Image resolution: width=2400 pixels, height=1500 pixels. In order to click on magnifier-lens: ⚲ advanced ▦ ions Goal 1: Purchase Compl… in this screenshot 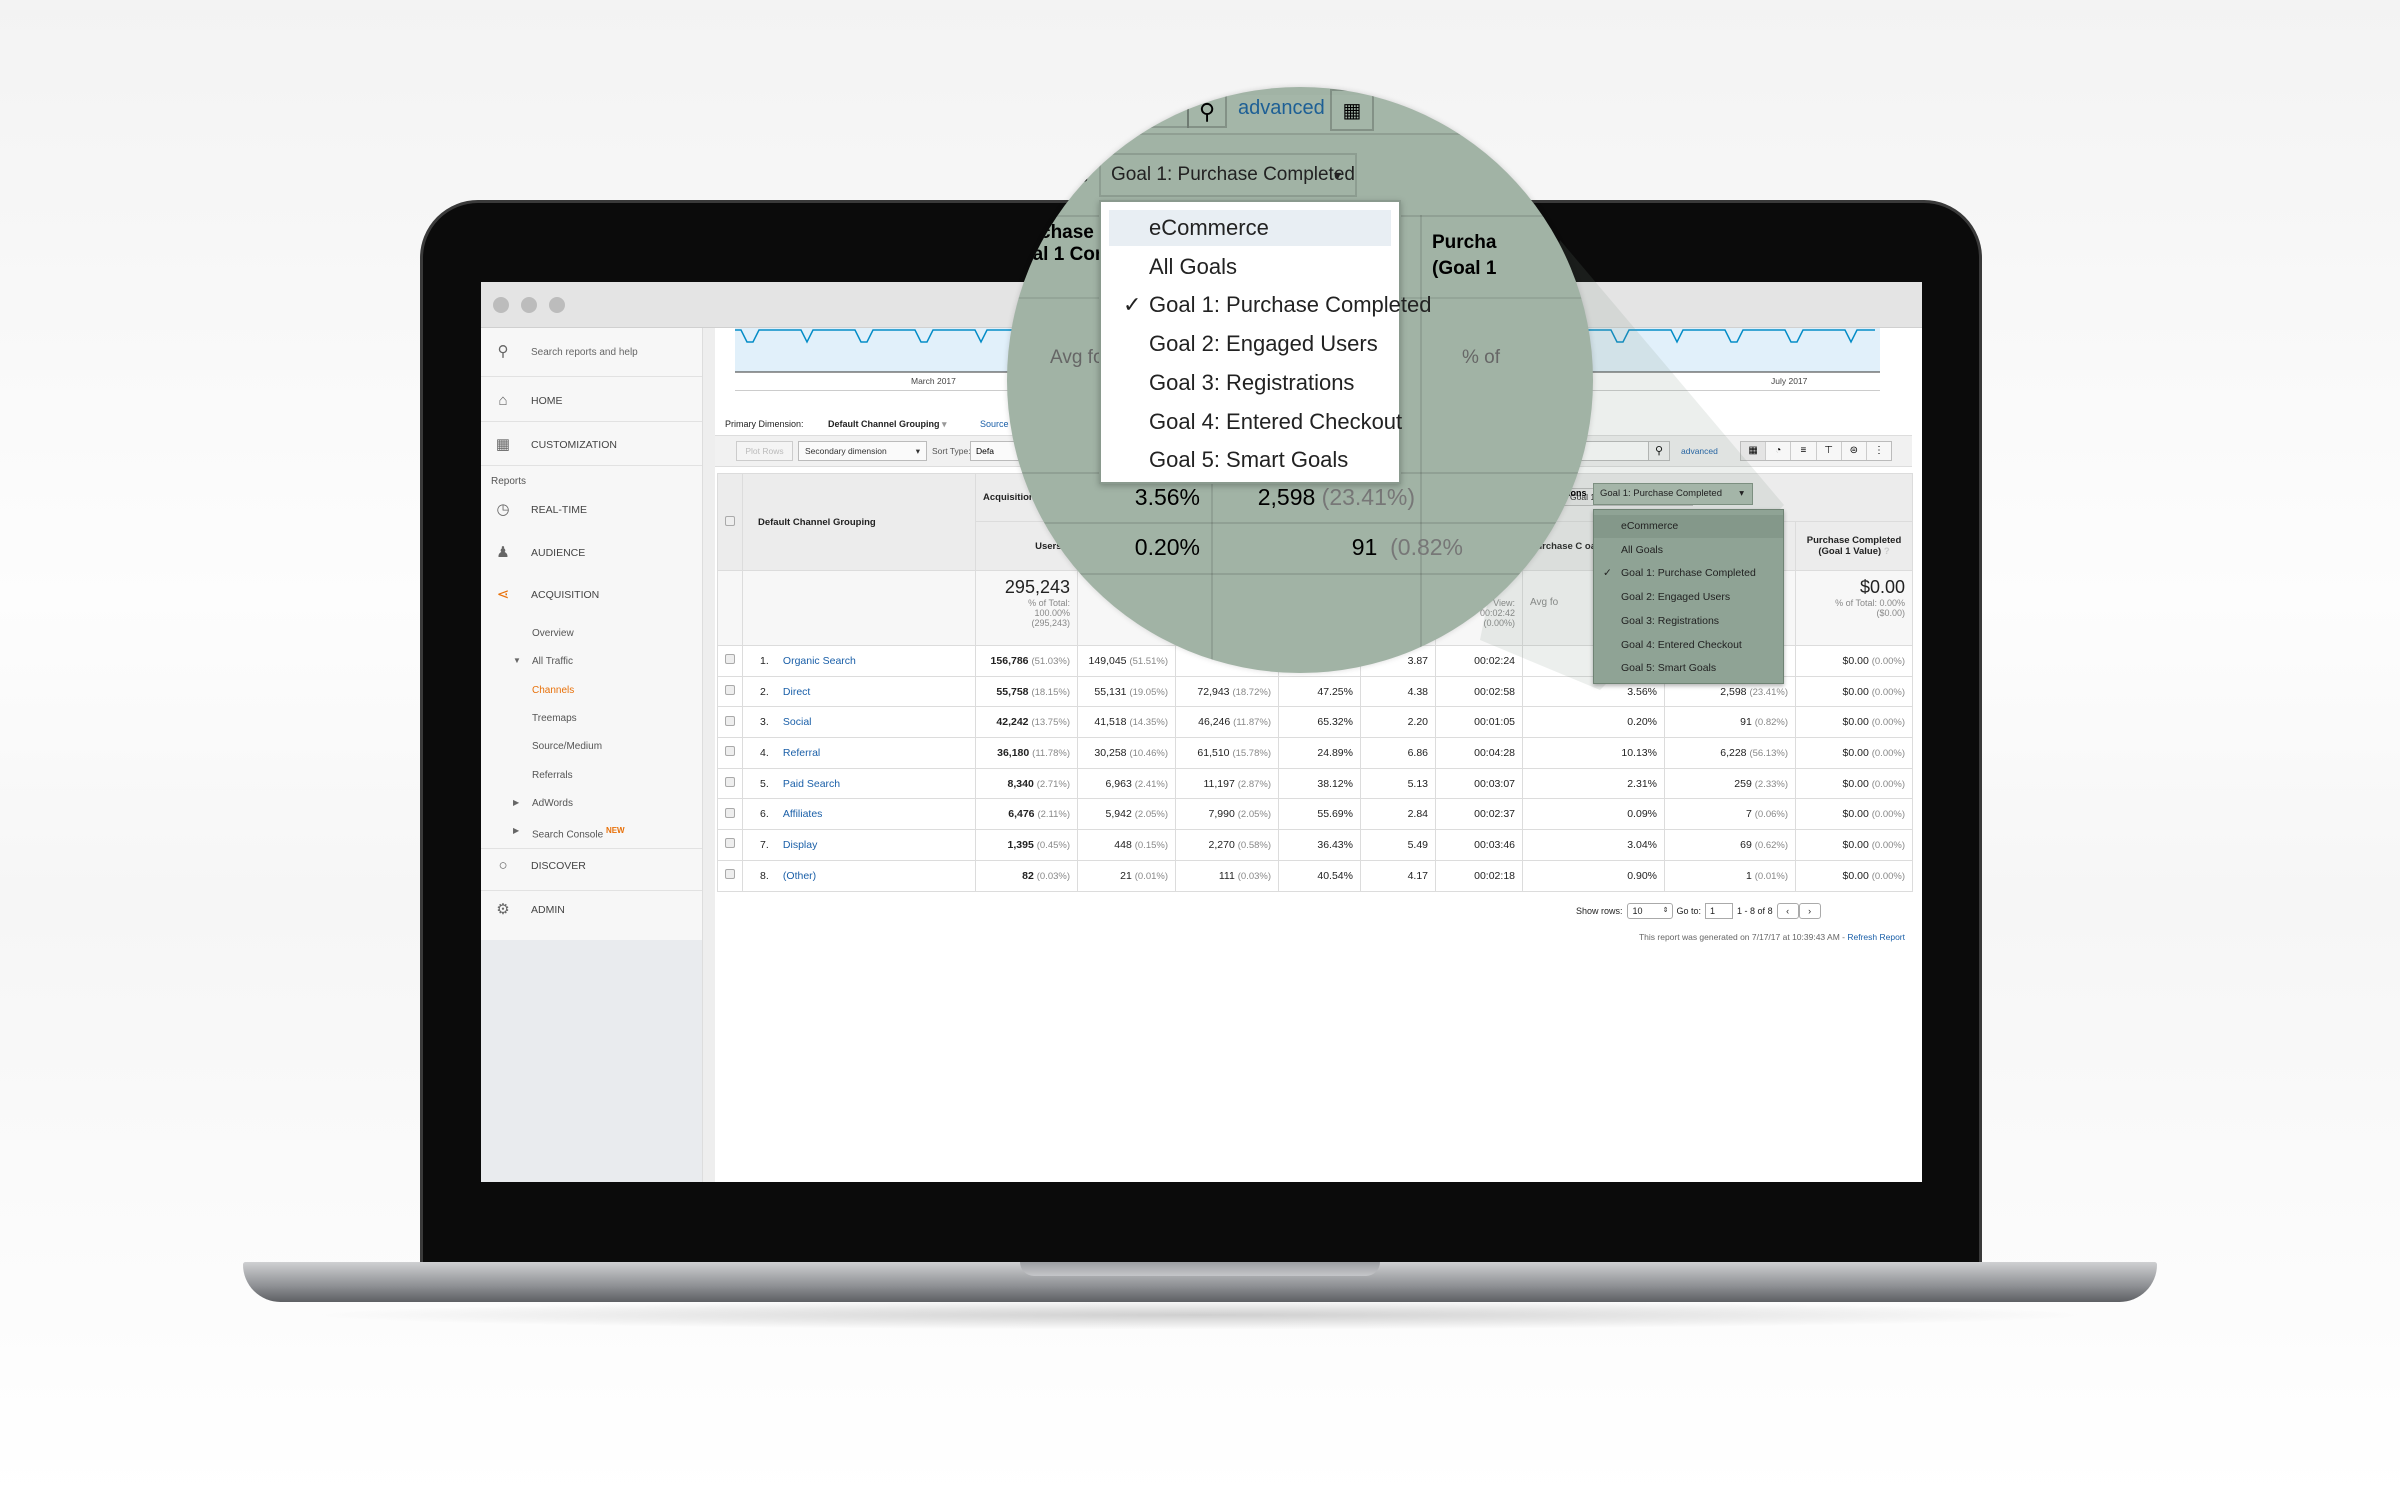, I will do `click(1300, 380)`.